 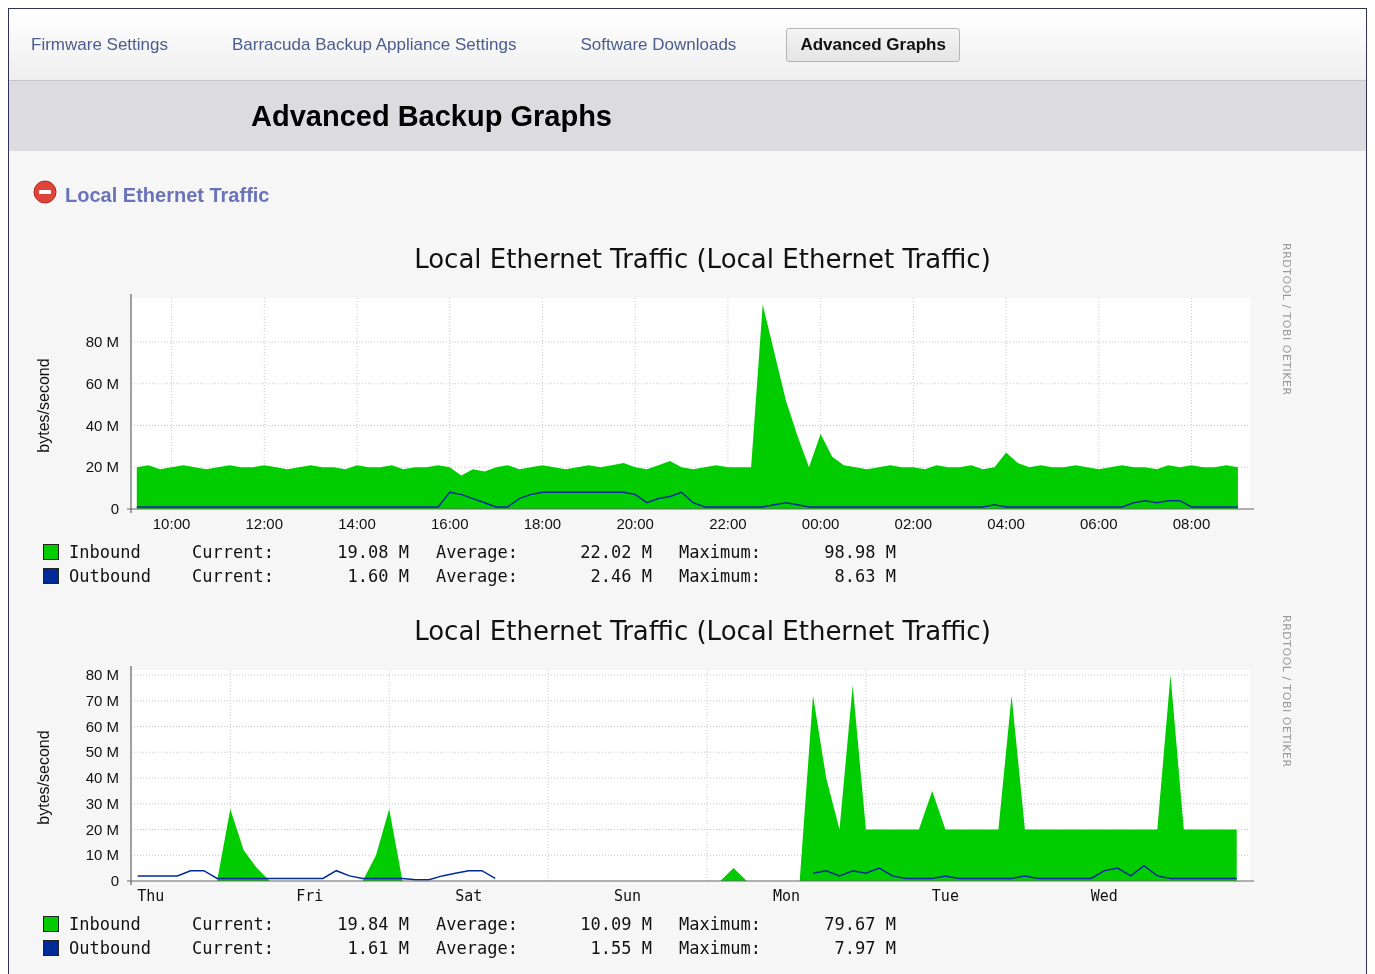 I want to click on current-value: 1.60 M, so click(x=377, y=576).